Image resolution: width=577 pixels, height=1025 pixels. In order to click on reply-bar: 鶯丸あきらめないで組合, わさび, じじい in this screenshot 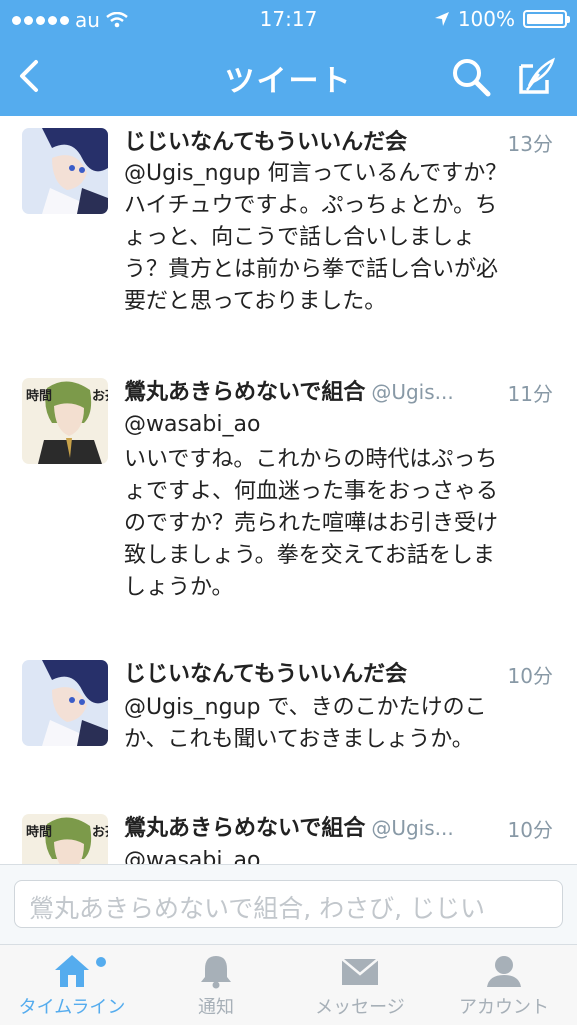, I will do `click(288, 904)`.